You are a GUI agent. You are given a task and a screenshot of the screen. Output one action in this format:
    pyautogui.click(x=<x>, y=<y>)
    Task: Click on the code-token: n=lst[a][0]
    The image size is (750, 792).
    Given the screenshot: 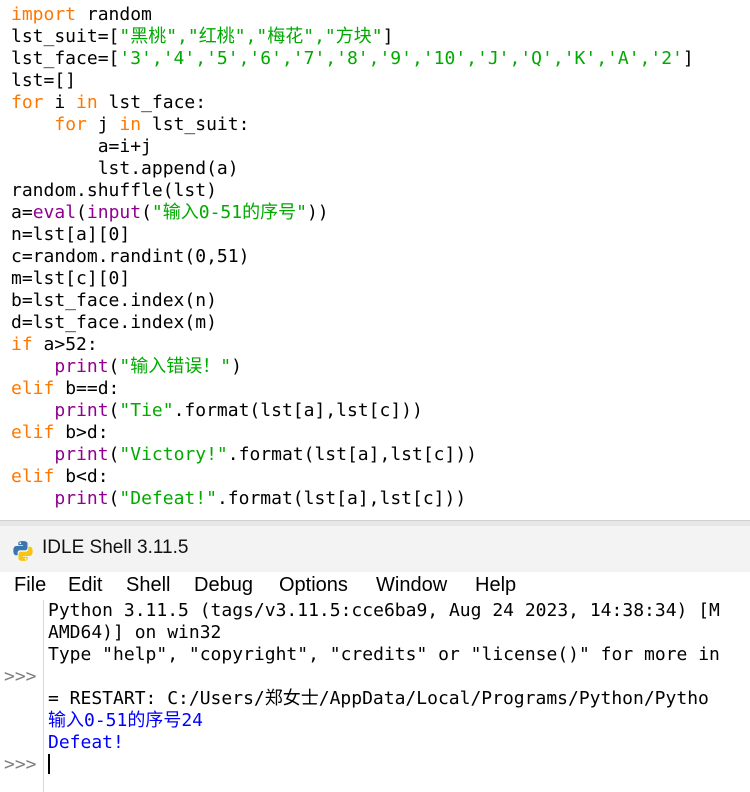 What is the action you would take?
    pyautogui.click(x=71, y=234)
    